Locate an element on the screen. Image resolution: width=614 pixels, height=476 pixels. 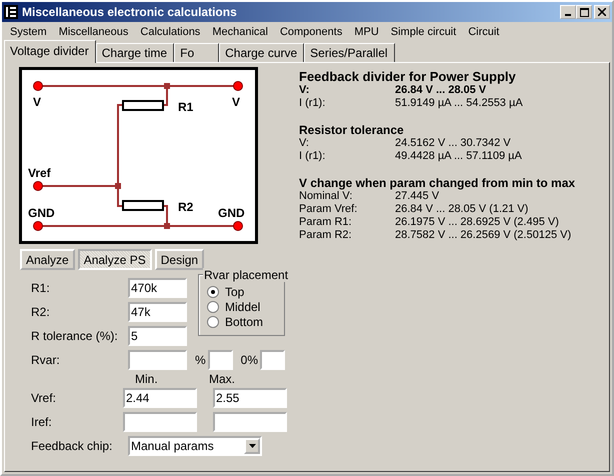
input-field: 470k is located at coordinates (157, 288).